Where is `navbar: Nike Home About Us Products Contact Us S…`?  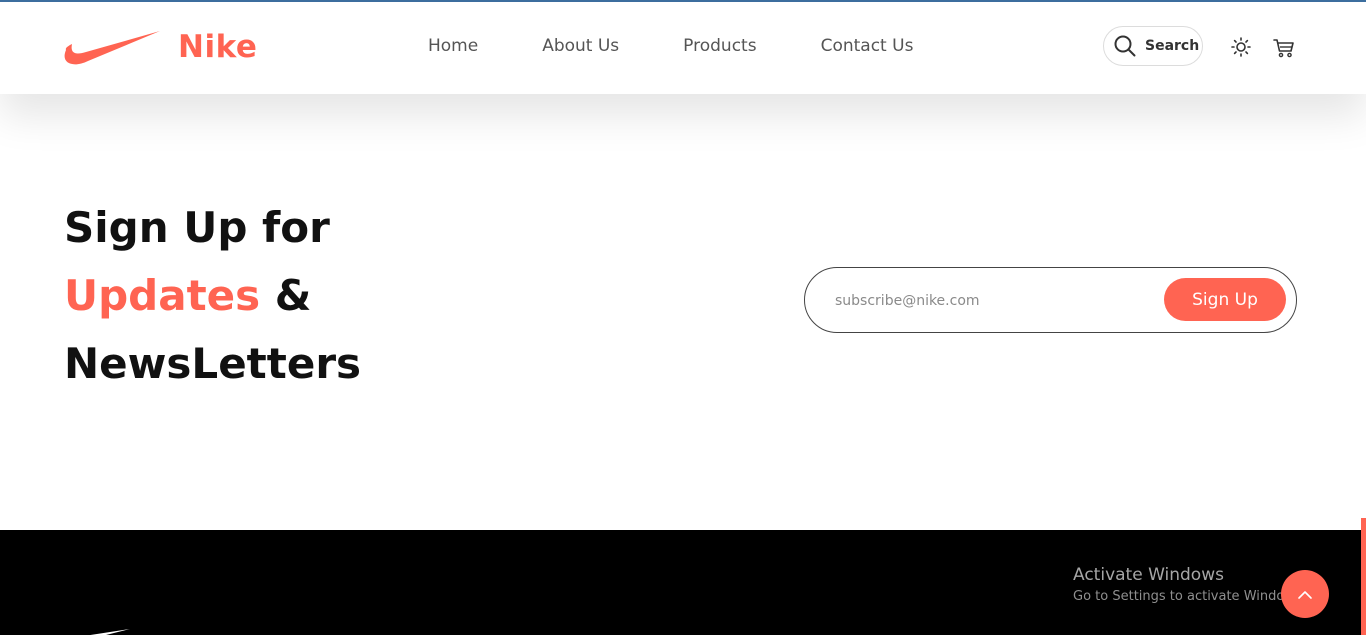
navbar: Nike Home About Us Products Contact Us S… is located at coordinates (683, 48).